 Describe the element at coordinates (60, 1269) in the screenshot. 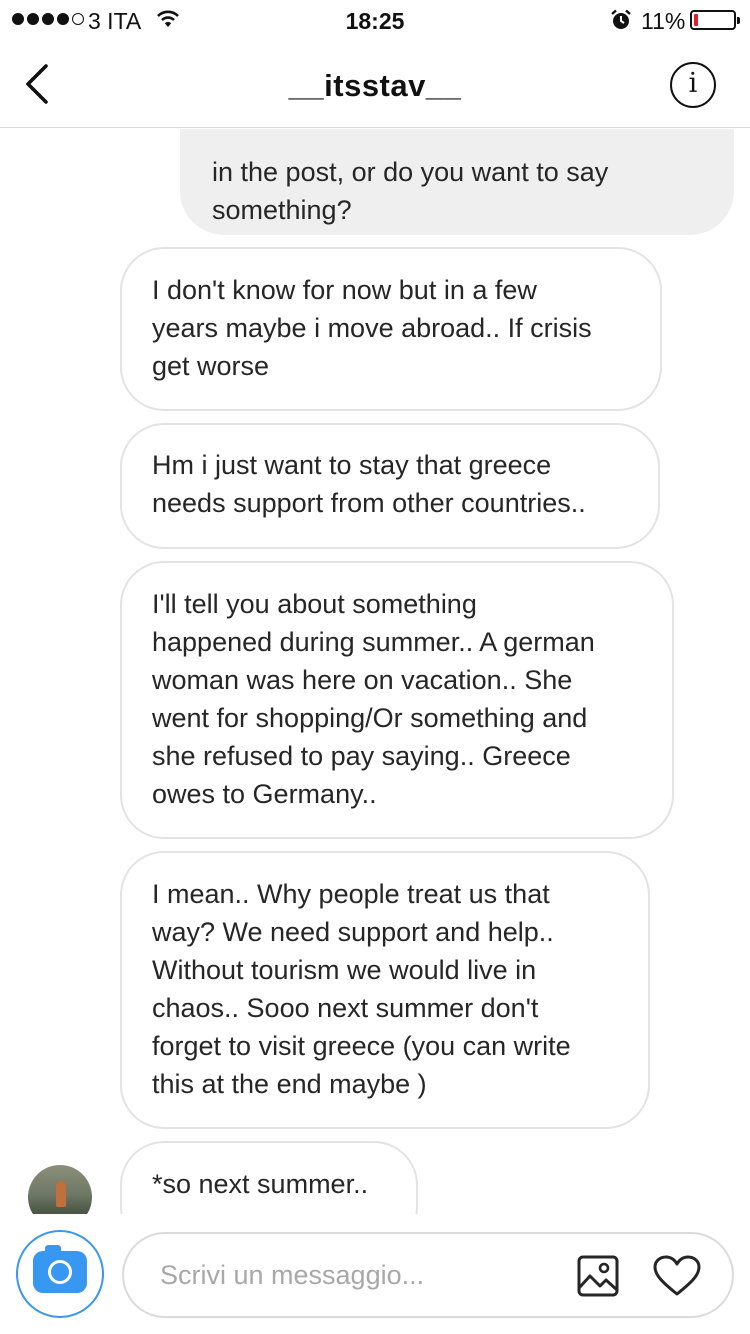

I see `camera-icon` at that location.